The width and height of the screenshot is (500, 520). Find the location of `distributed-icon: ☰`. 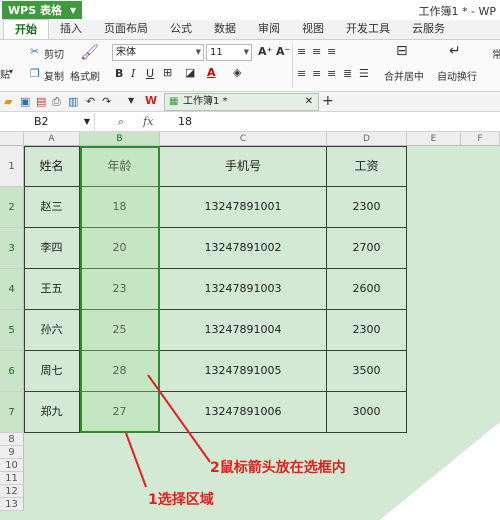

distributed-icon: ☰ is located at coordinates (364, 73).